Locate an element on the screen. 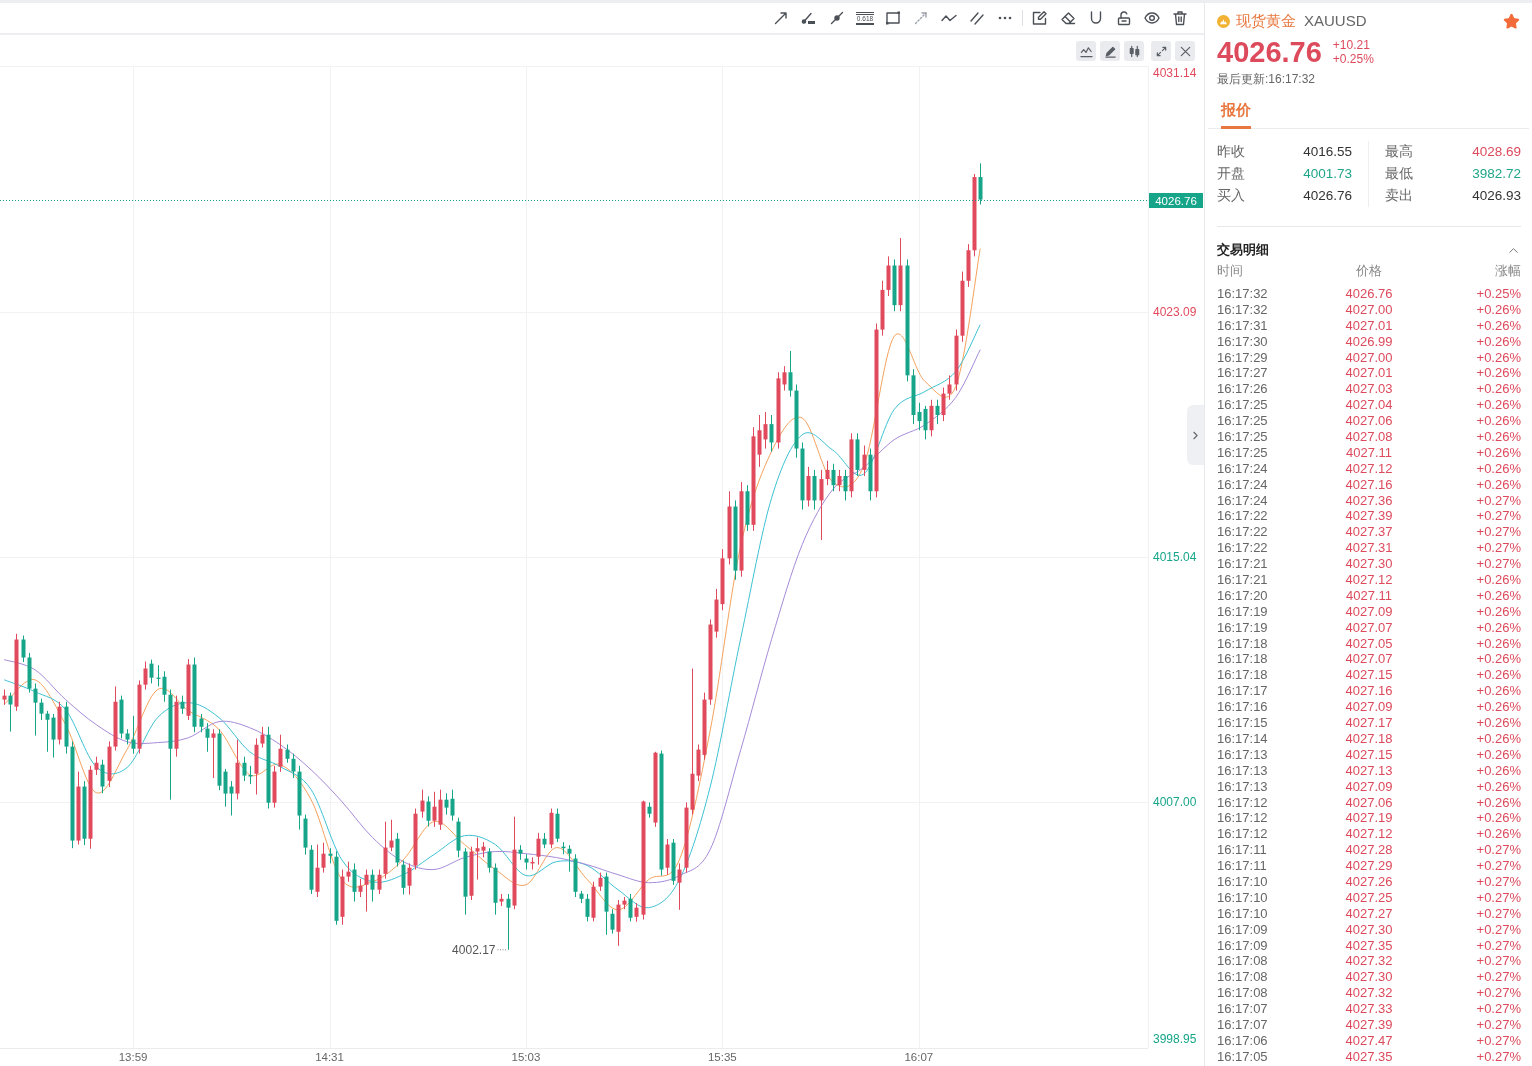 The height and width of the screenshot is (1066, 1532). trade-price: 4027.16 is located at coordinates (1369, 691).